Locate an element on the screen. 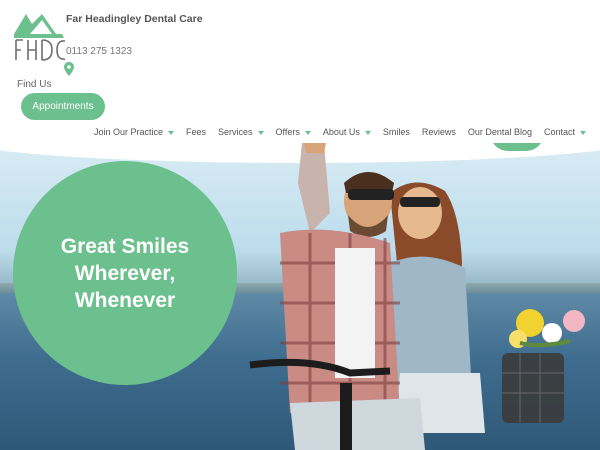  hero-headline-line: Great Smiles is located at coordinates (125, 246).